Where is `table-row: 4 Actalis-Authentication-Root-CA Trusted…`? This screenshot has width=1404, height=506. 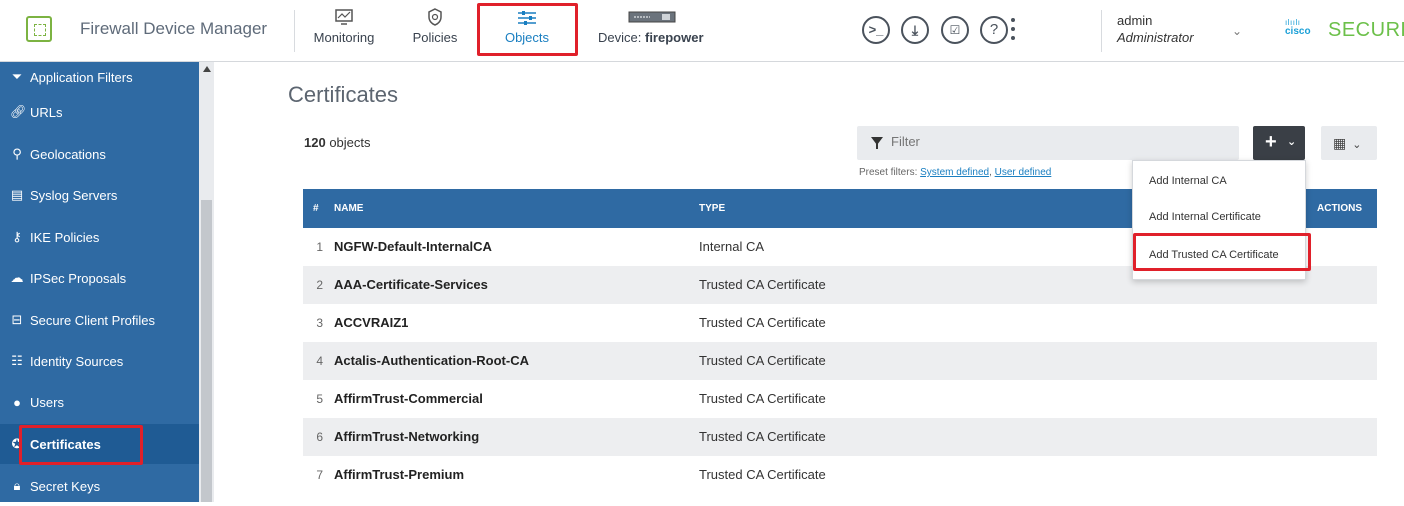 table-row: 4 Actalis-Authentication-Root-CA Trusted… is located at coordinates (840, 361).